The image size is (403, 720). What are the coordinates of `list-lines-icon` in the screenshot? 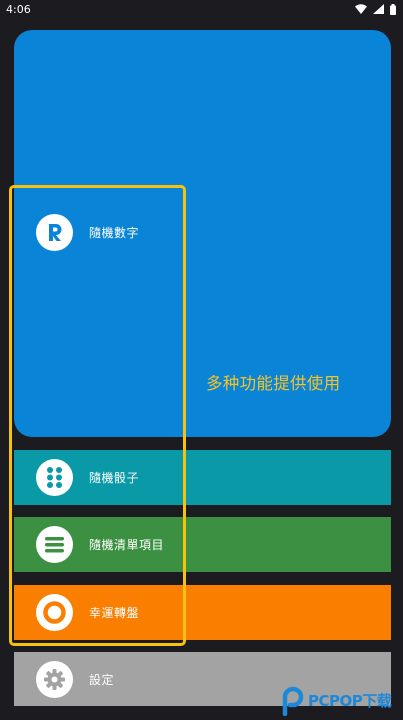 It's located at (54, 545).